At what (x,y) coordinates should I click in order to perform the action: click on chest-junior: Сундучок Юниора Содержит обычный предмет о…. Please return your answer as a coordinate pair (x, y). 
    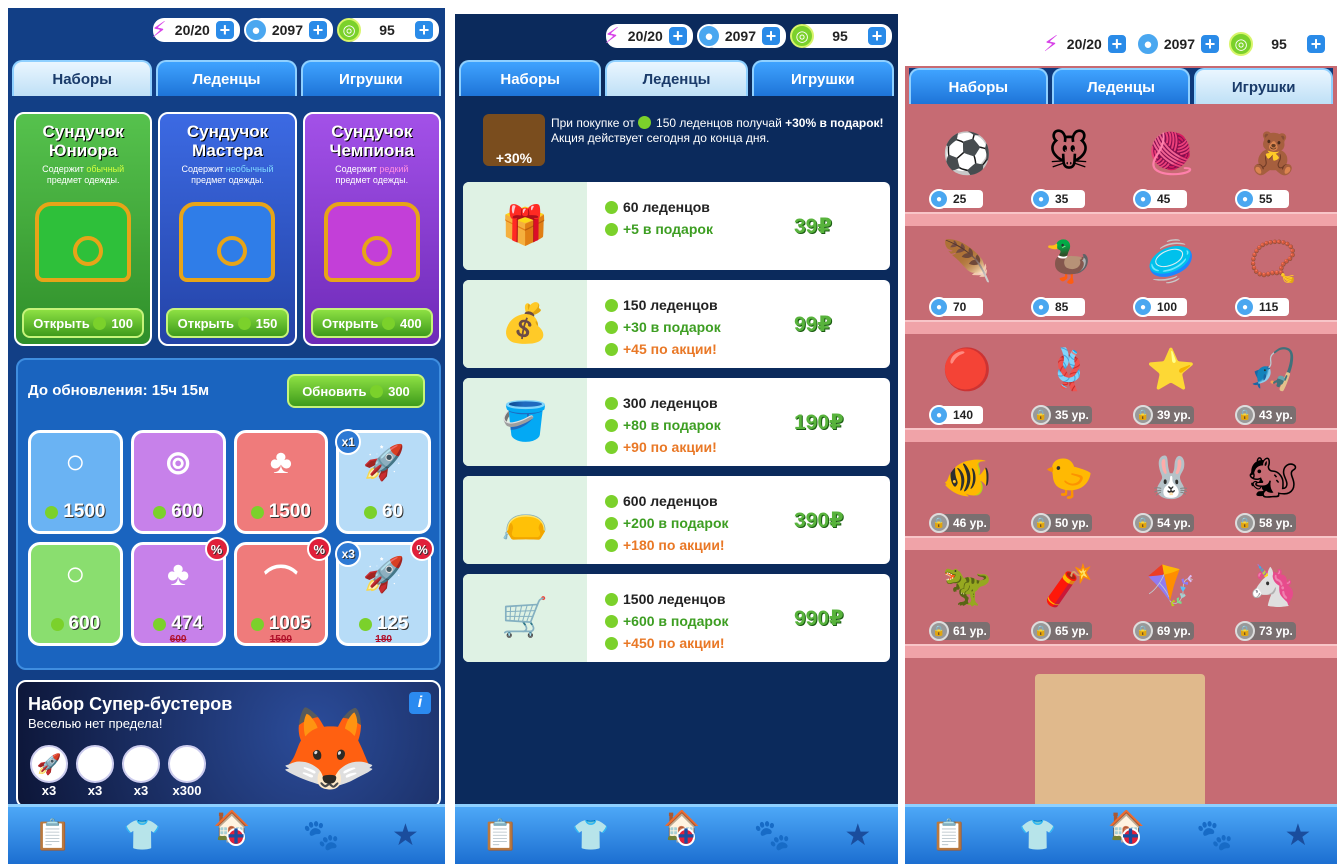
    Looking at the image, I should click on (83, 229).